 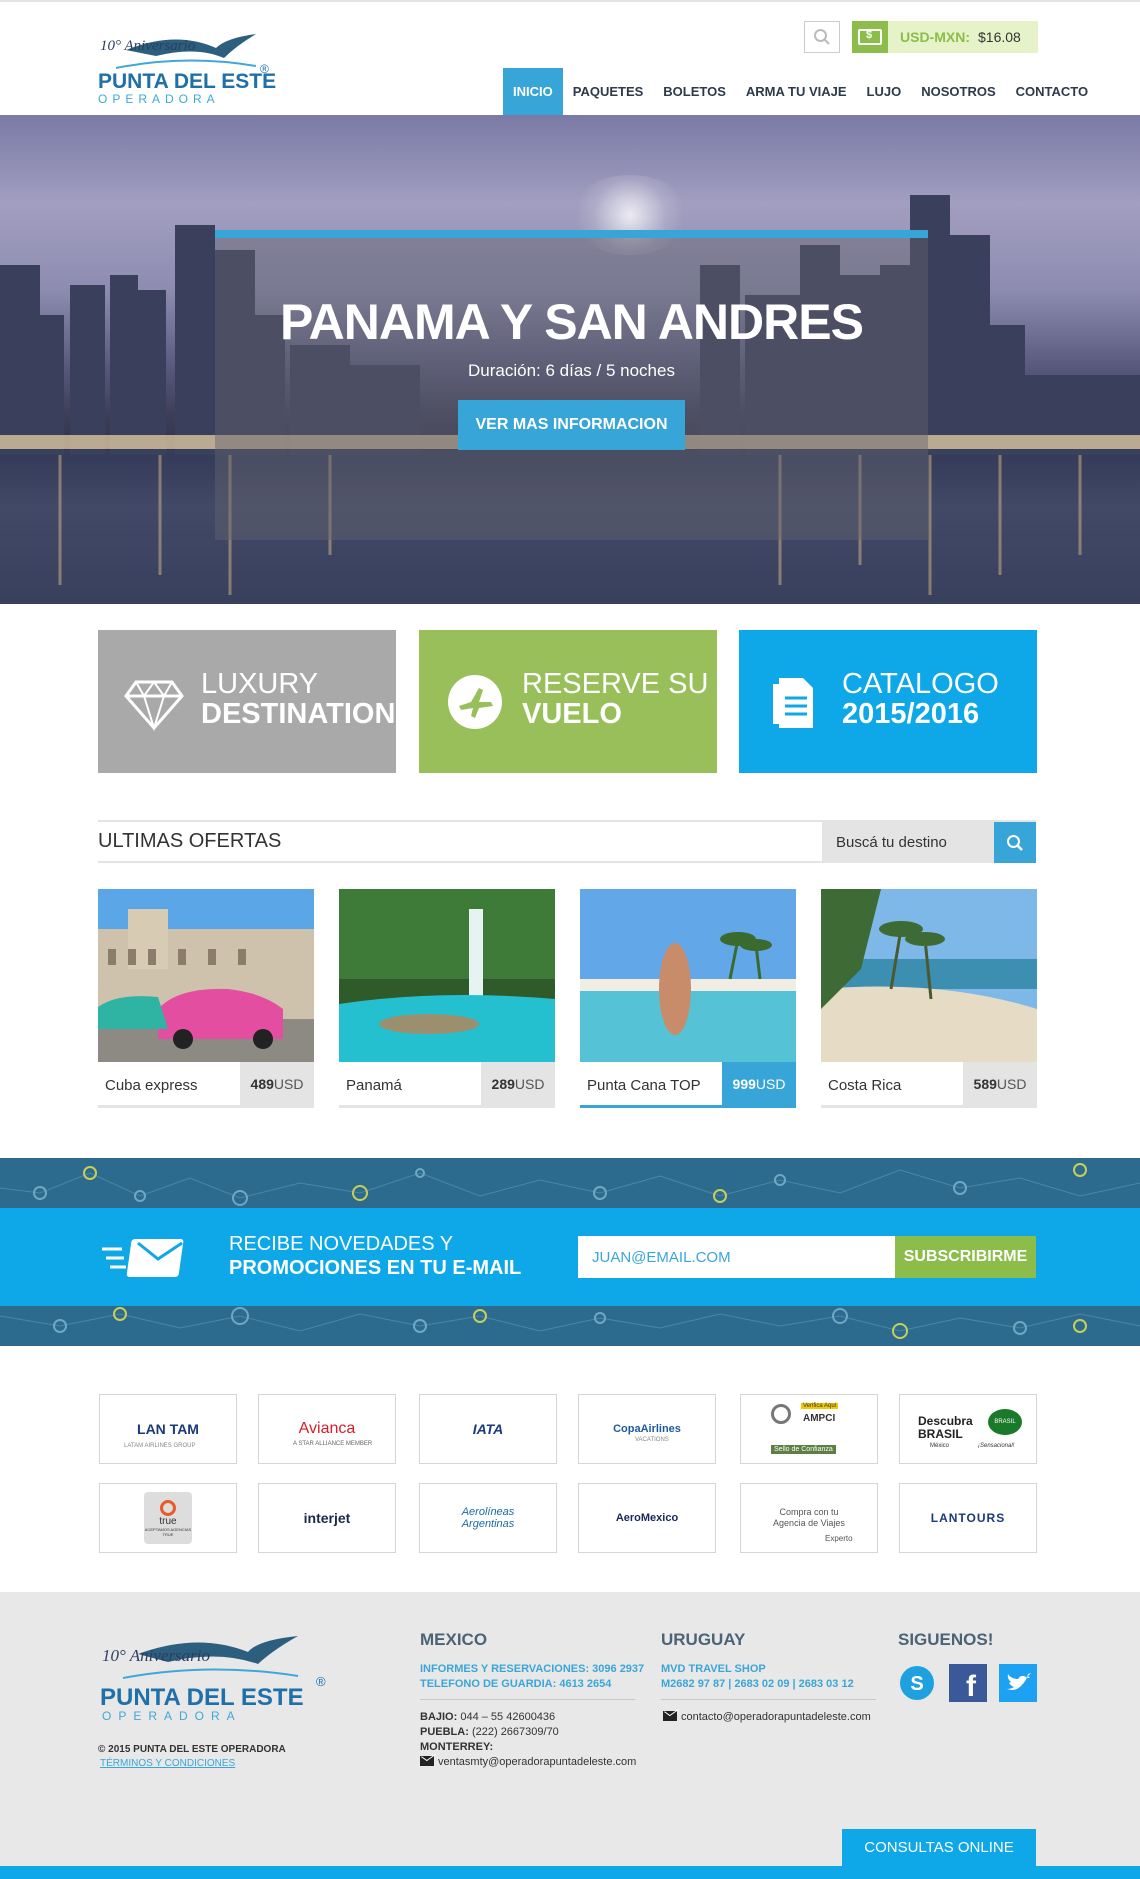 I want to click on more-info-button: VER MAS INFORMACION, so click(x=571, y=425).